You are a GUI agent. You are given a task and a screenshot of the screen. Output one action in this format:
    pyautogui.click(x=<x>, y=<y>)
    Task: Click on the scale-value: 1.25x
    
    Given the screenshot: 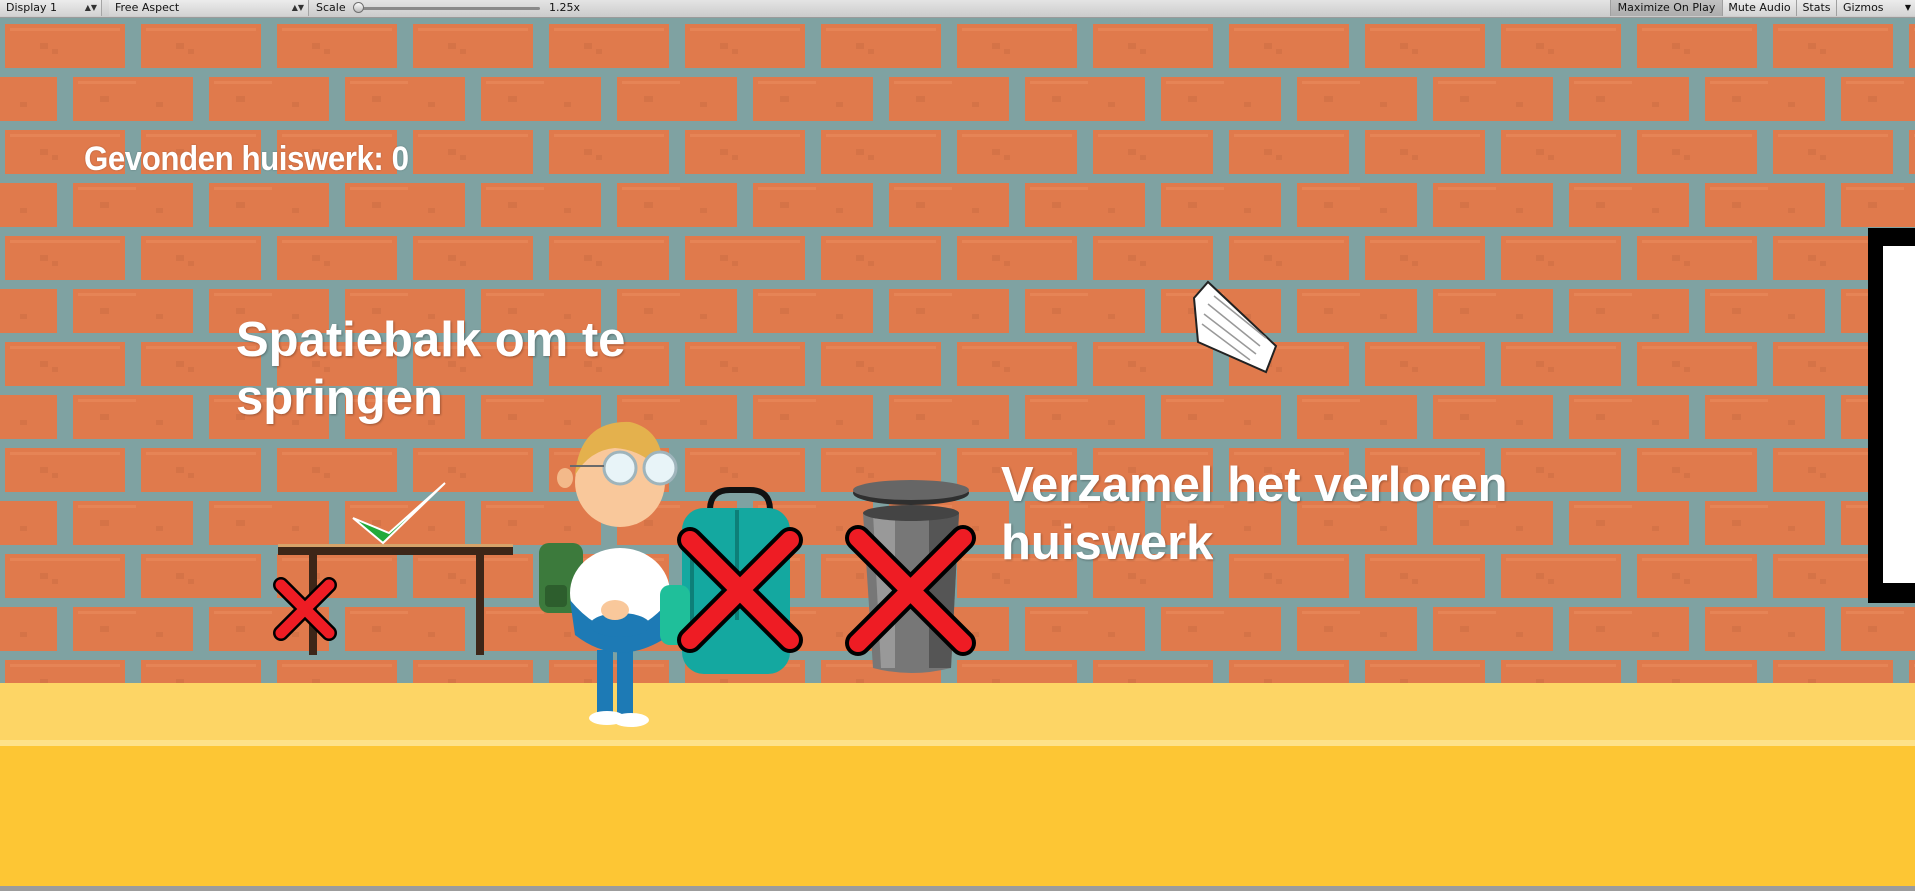 What is the action you would take?
    pyautogui.click(x=565, y=7)
    